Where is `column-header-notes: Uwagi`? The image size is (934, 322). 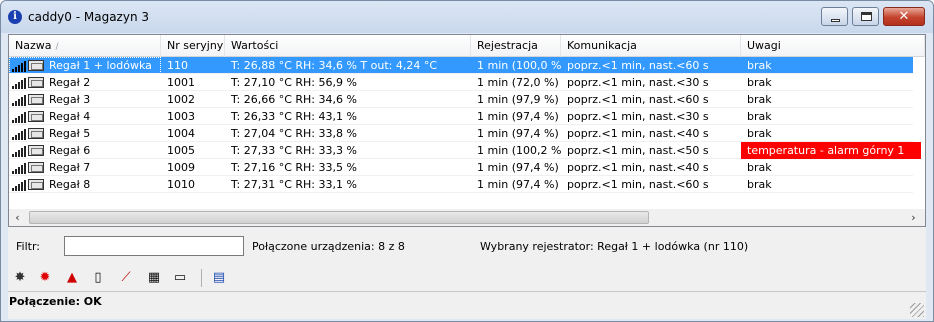 column-header-notes: Uwagi is located at coordinates (833, 46).